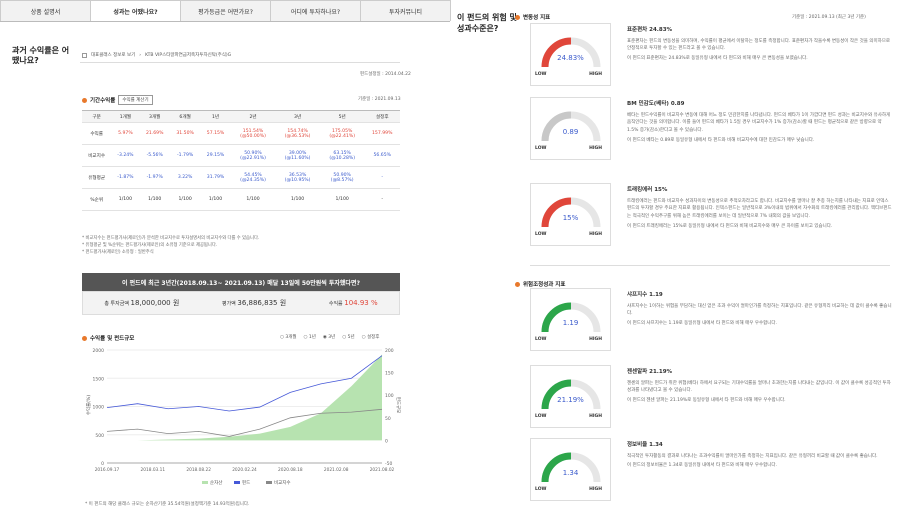 This screenshot has width=906, height=515. Describe the element at coordinates (99, 436) in the screenshot. I see `y-tick-label: 500` at that location.